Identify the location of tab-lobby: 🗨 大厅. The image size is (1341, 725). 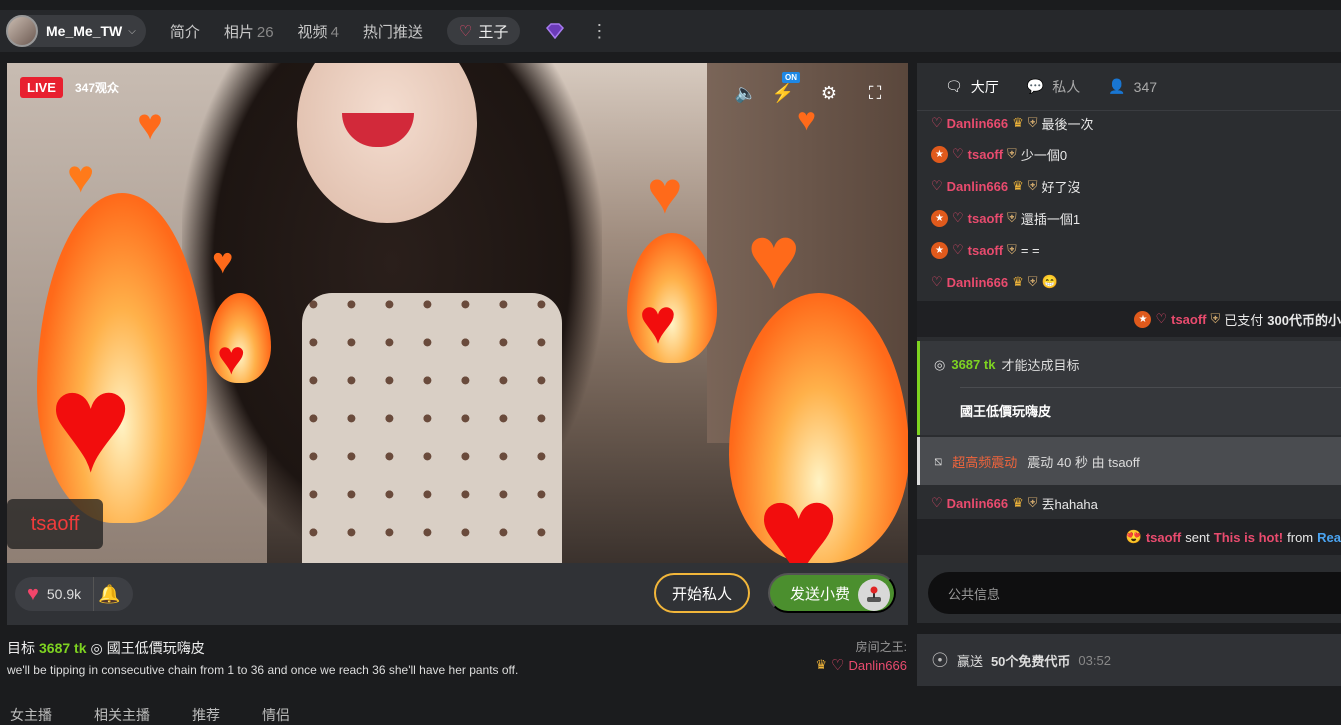
(972, 87).